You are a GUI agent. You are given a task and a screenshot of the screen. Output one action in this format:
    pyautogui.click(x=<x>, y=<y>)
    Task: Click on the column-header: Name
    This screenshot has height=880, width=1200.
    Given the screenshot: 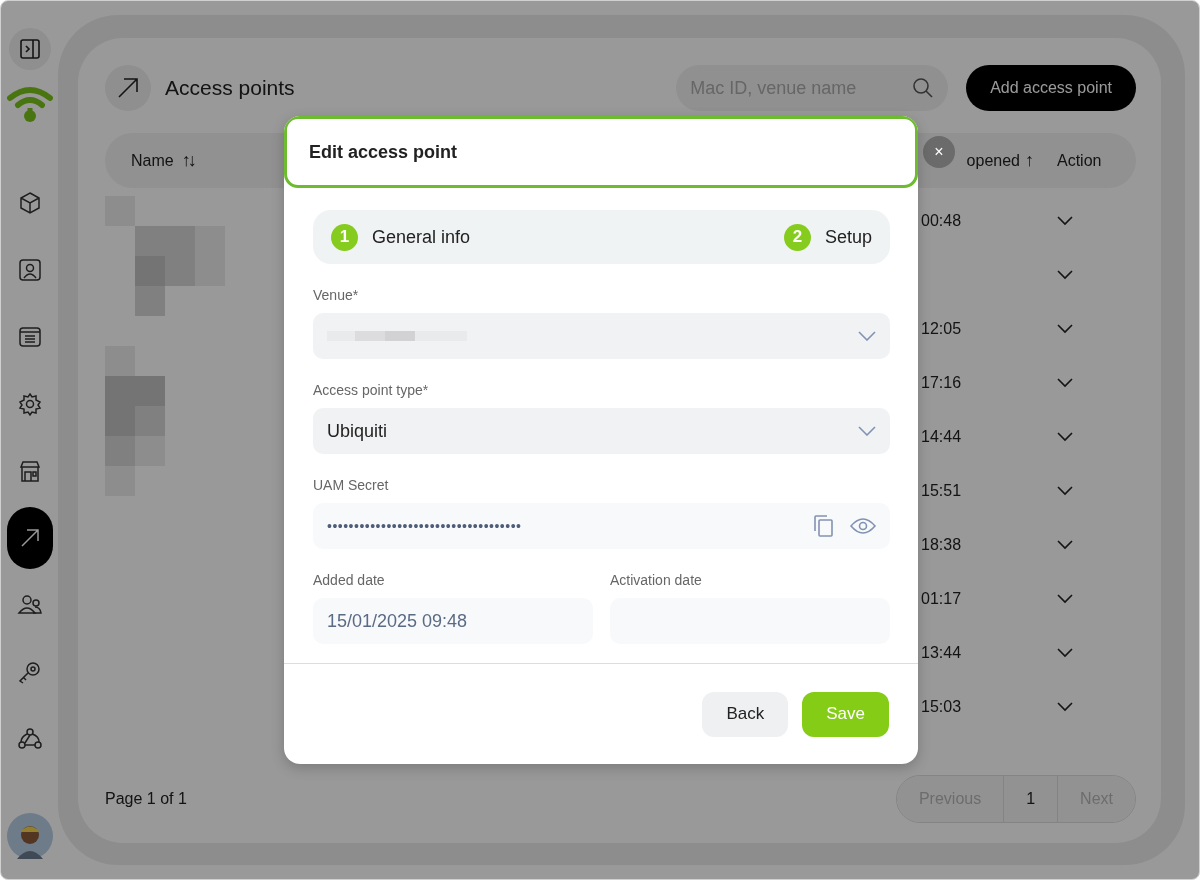 What is the action you would take?
    pyautogui.click(x=152, y=160)
    